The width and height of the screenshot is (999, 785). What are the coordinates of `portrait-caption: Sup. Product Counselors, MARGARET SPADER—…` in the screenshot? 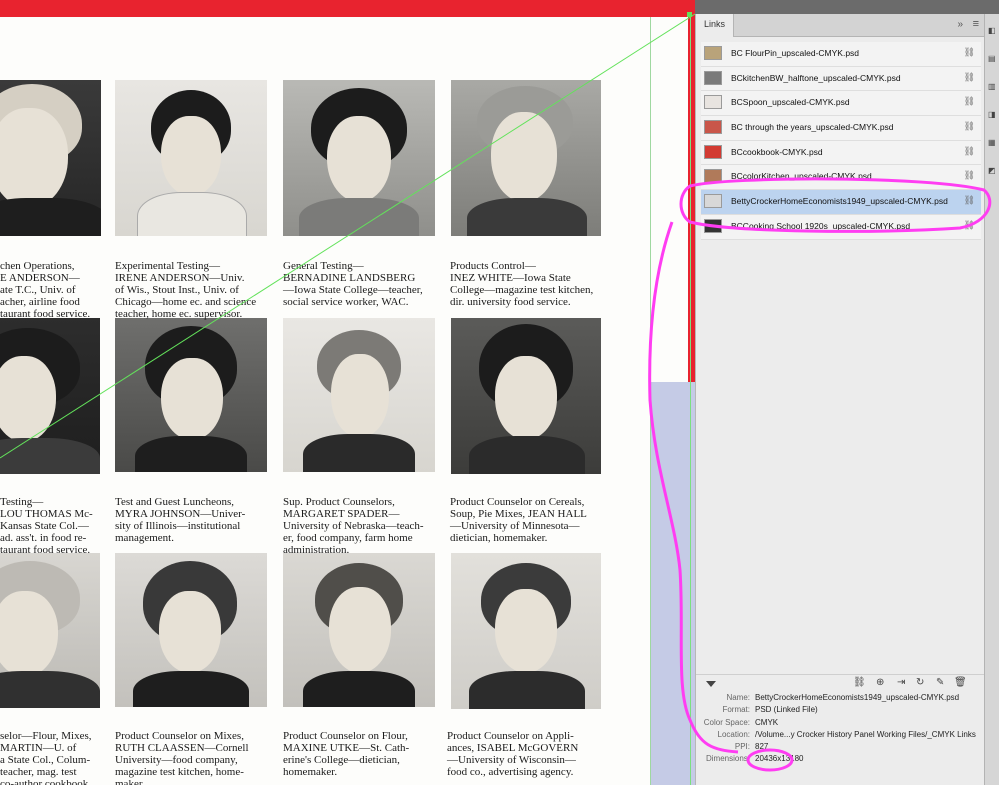 It's located at (353, 526).